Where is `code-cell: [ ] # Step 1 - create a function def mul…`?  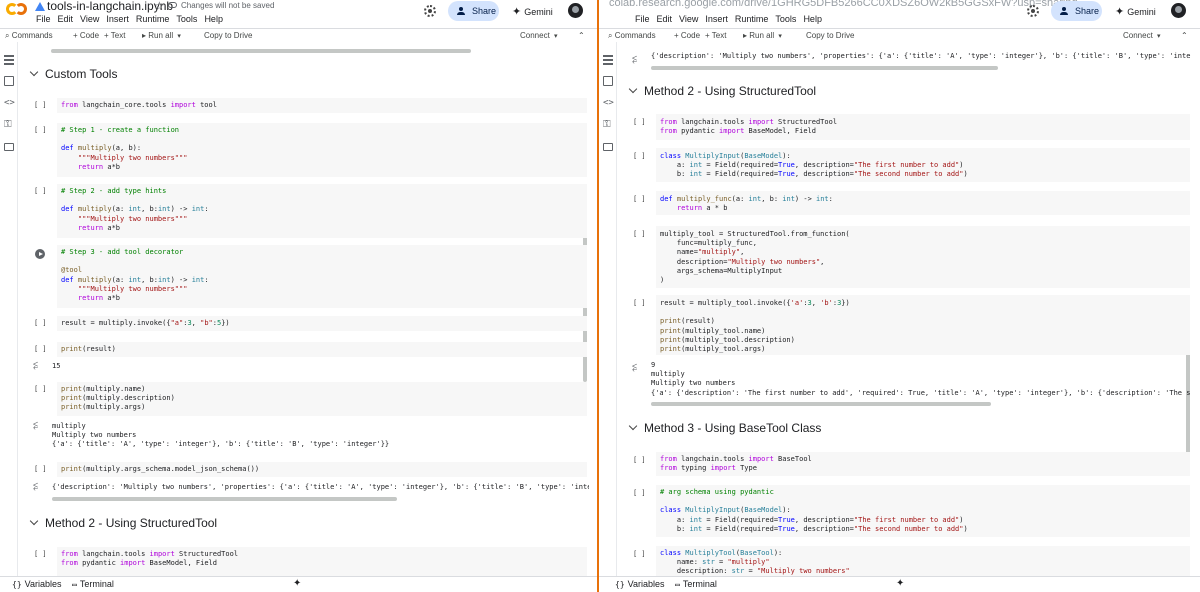 code-cell: [ ] # Step 1 - create a function def mul… is located at coordinates (309, 150).